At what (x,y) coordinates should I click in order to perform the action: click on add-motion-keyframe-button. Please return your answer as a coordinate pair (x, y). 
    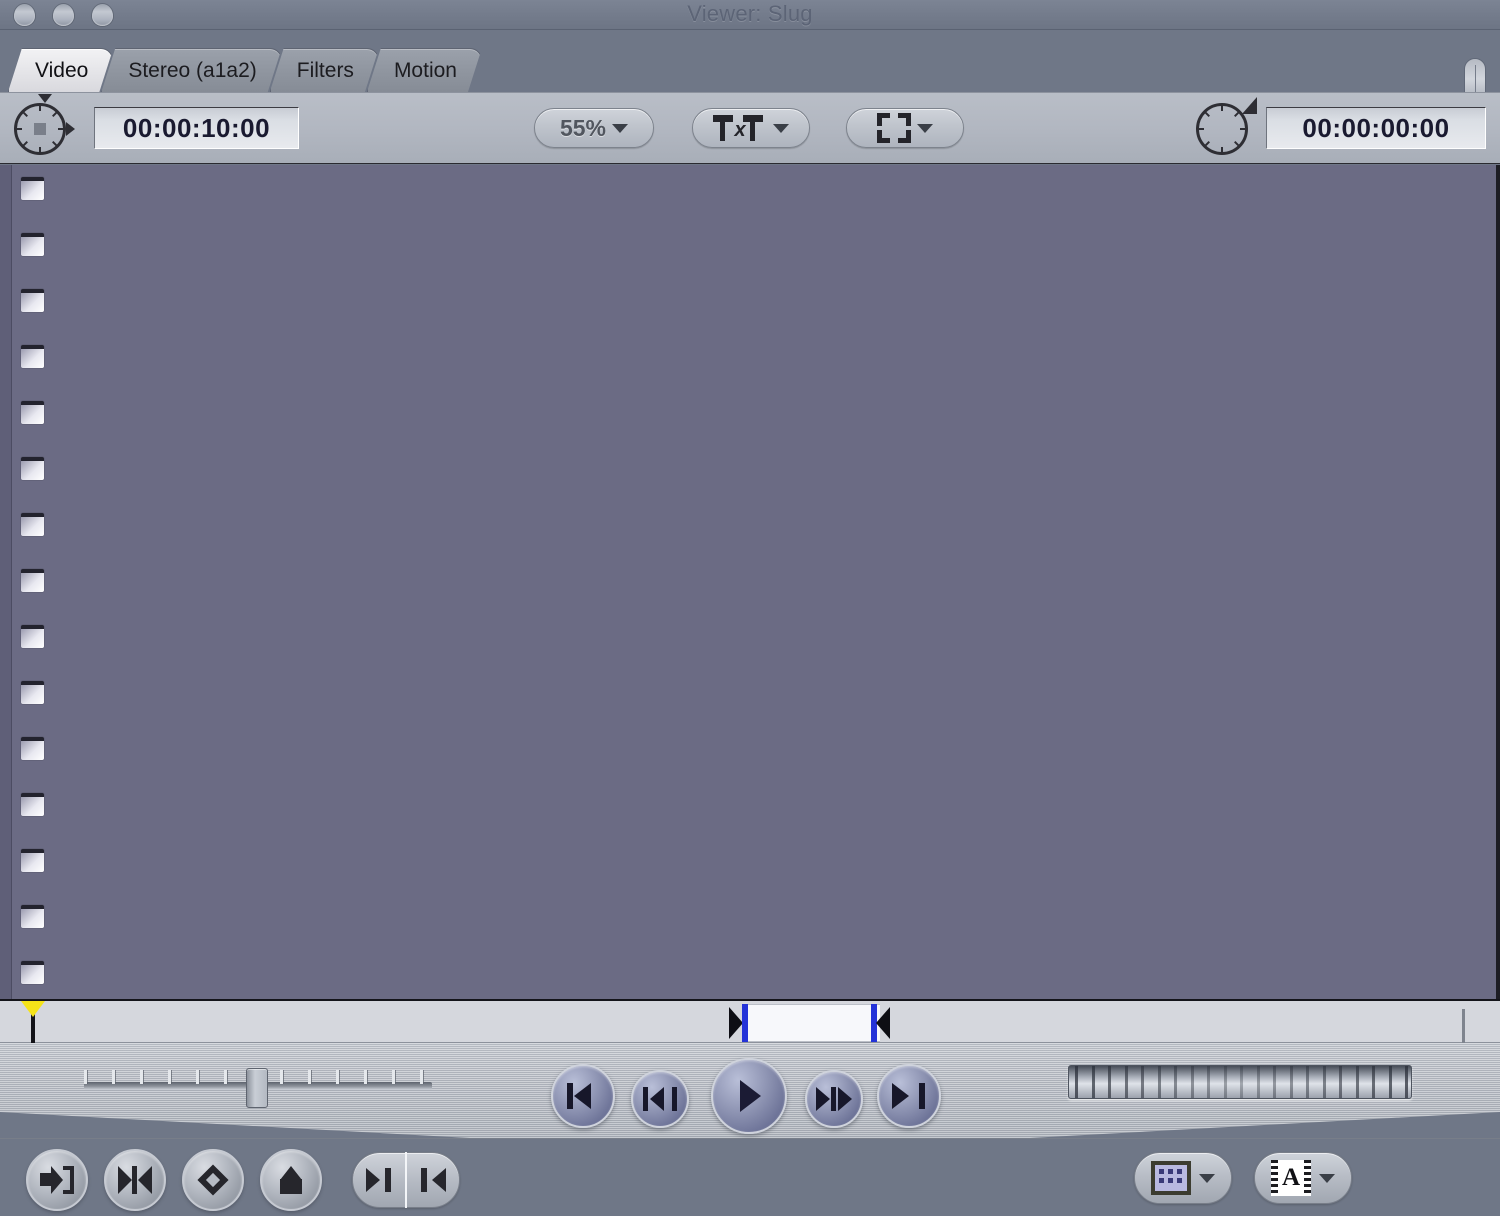
    Looking at the image, I should click on (291, 1180).